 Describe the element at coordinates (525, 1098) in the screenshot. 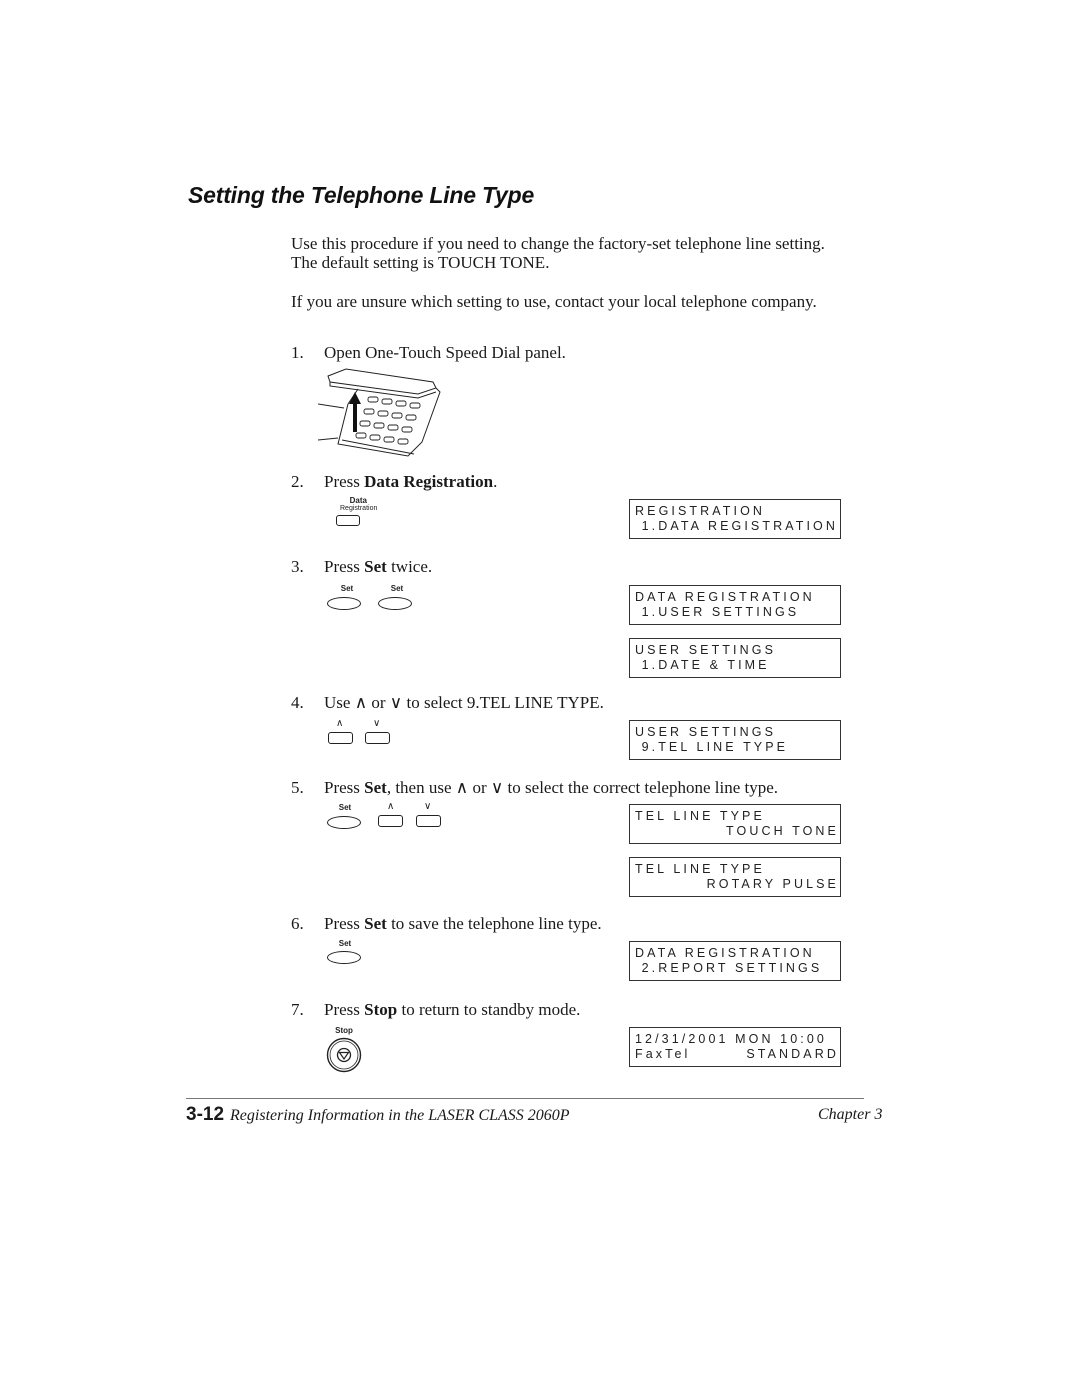

I see `footer-divider` at that location.